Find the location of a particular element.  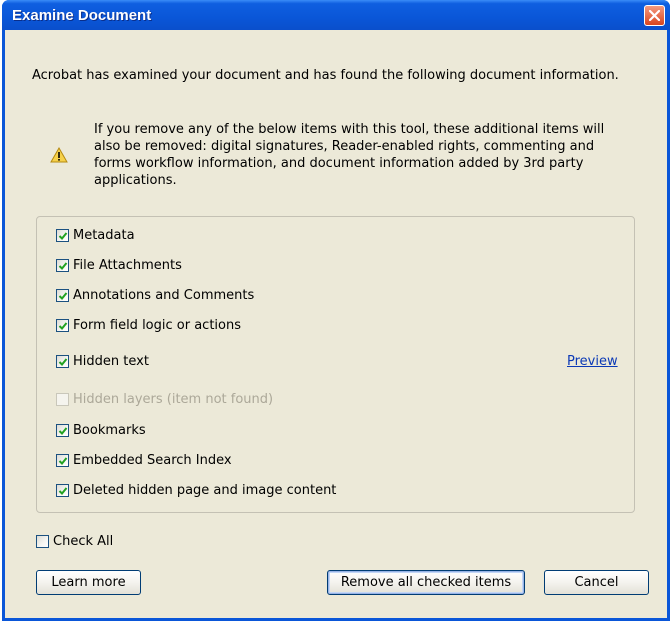

checkbox-row-bookmarks: Bookmarks is located at coordinates (101, 430).